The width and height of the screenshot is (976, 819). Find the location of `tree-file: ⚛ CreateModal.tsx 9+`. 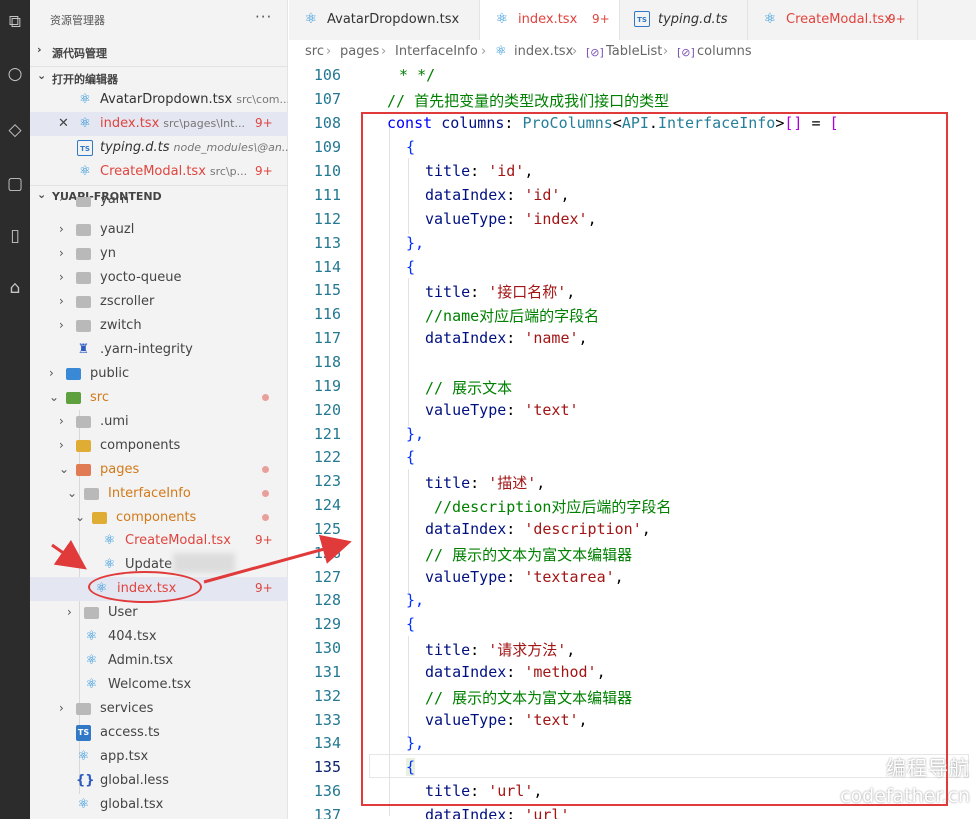

tree-file: ⚛ CreateModal.tsx 9+ is located at coordinates (159, 541).